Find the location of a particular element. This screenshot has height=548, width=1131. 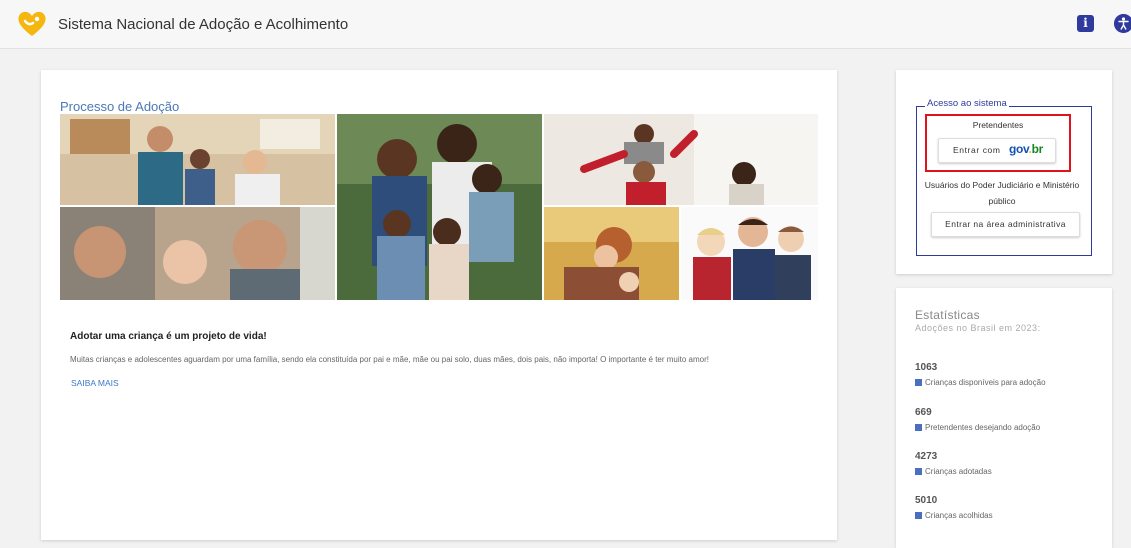

gov-br-logo: gov.br is located at coordinates (1026, 149).